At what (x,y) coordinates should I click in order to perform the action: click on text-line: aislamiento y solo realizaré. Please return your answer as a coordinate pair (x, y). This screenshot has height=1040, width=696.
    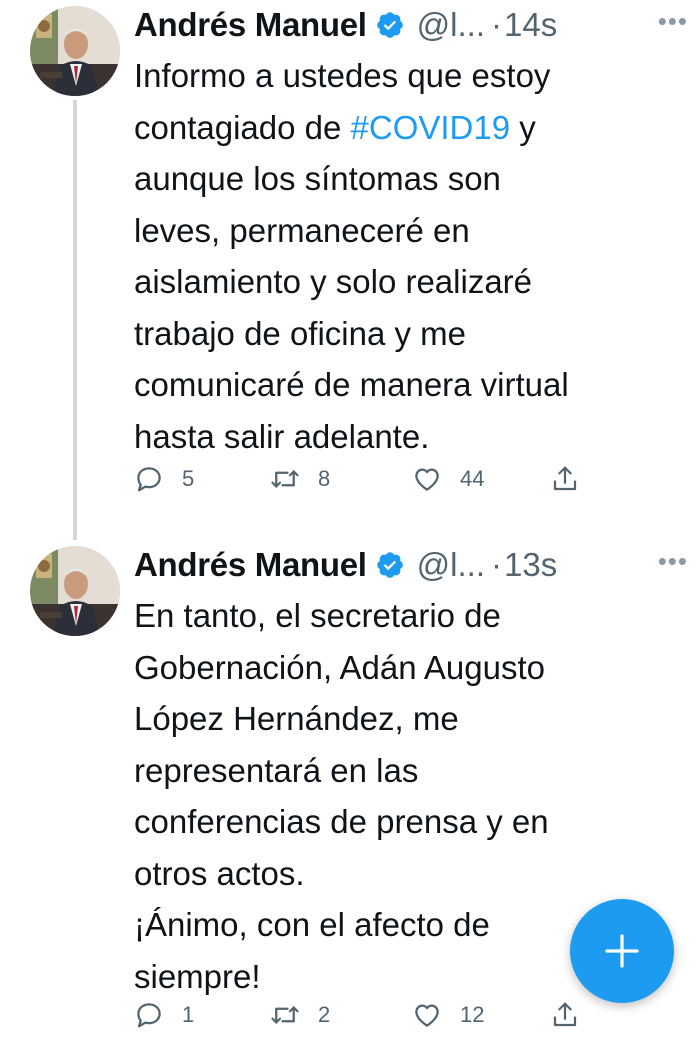
    Looking at the image, I should click on (333, 281).